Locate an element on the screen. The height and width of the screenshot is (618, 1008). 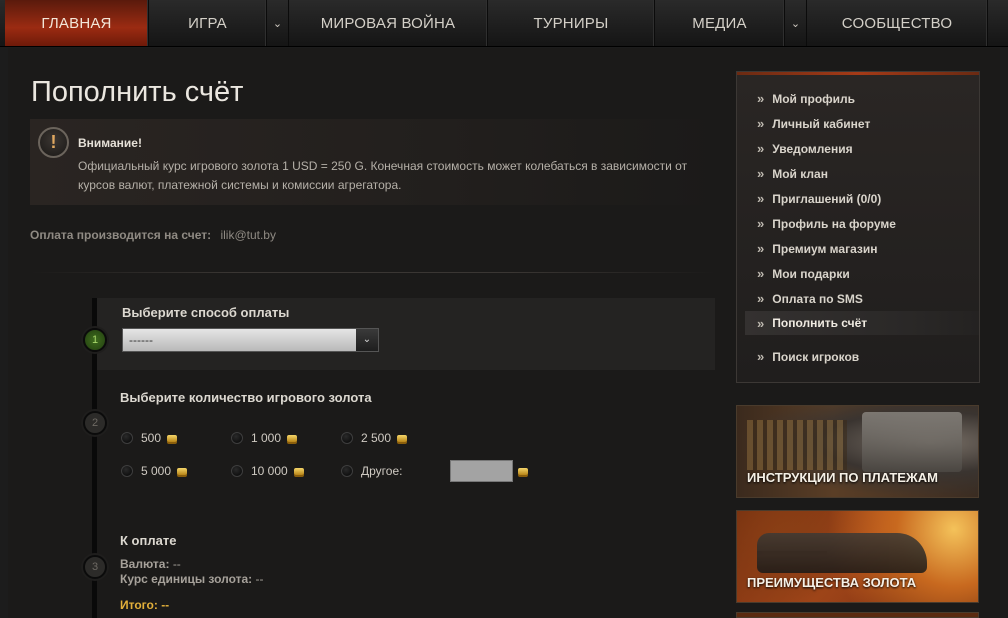
gold-option-label: 10 000 is located at coordinates (269, 471).